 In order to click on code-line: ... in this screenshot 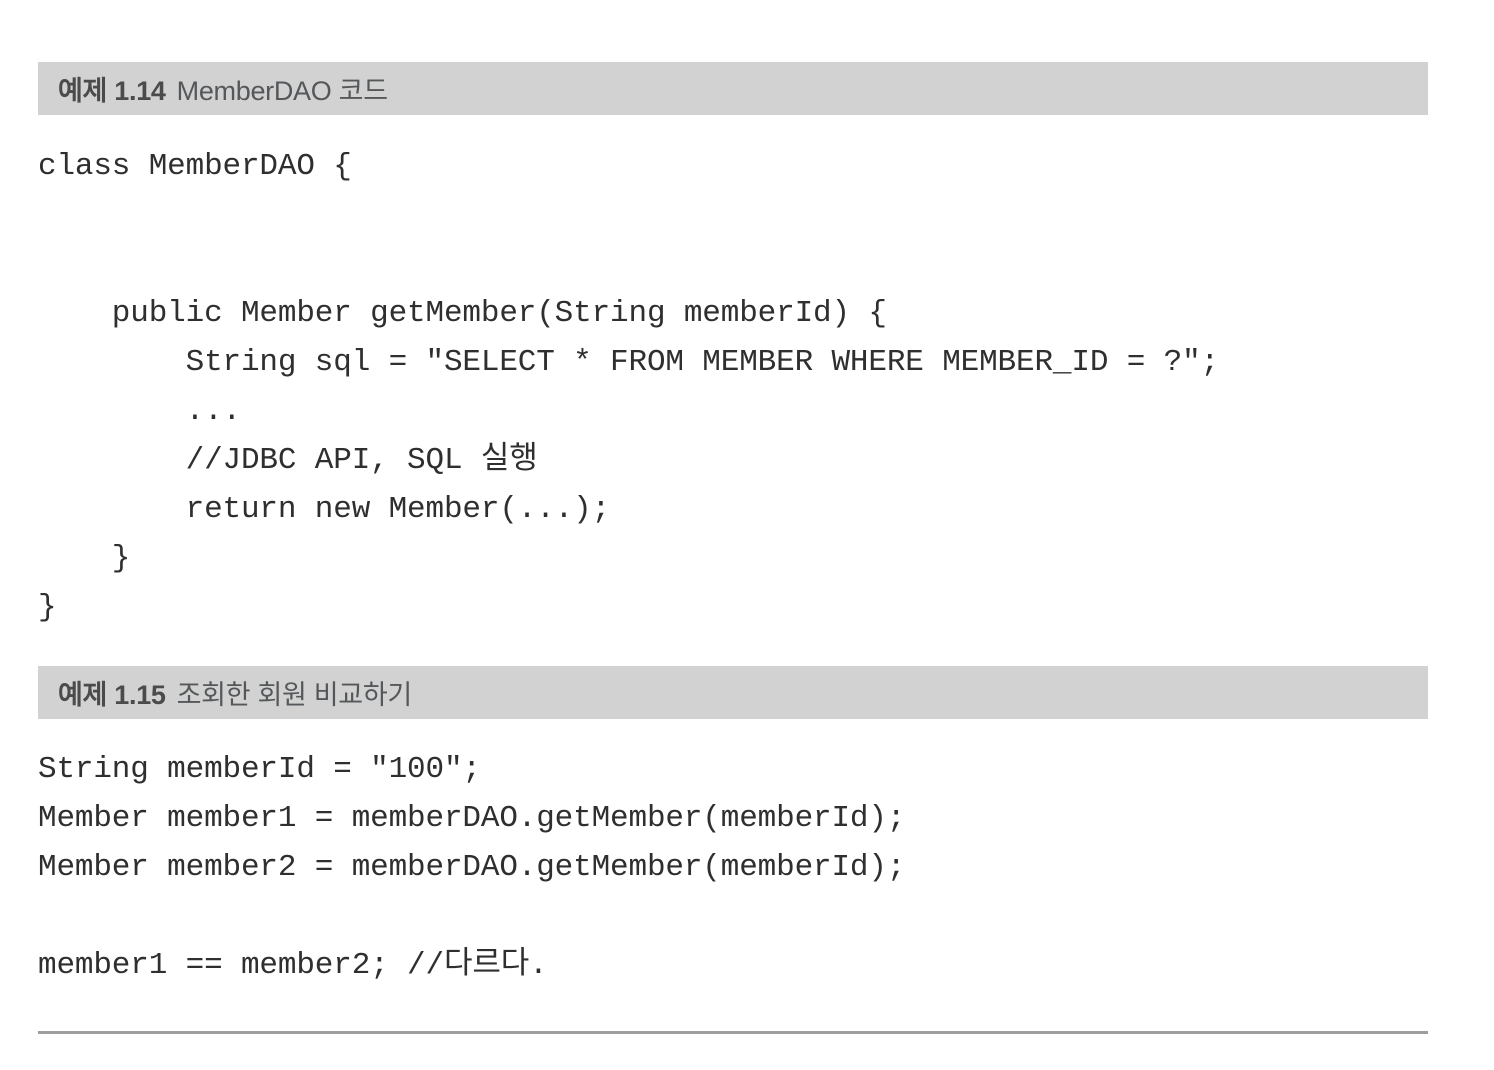, I will do `click(140, 411)`.